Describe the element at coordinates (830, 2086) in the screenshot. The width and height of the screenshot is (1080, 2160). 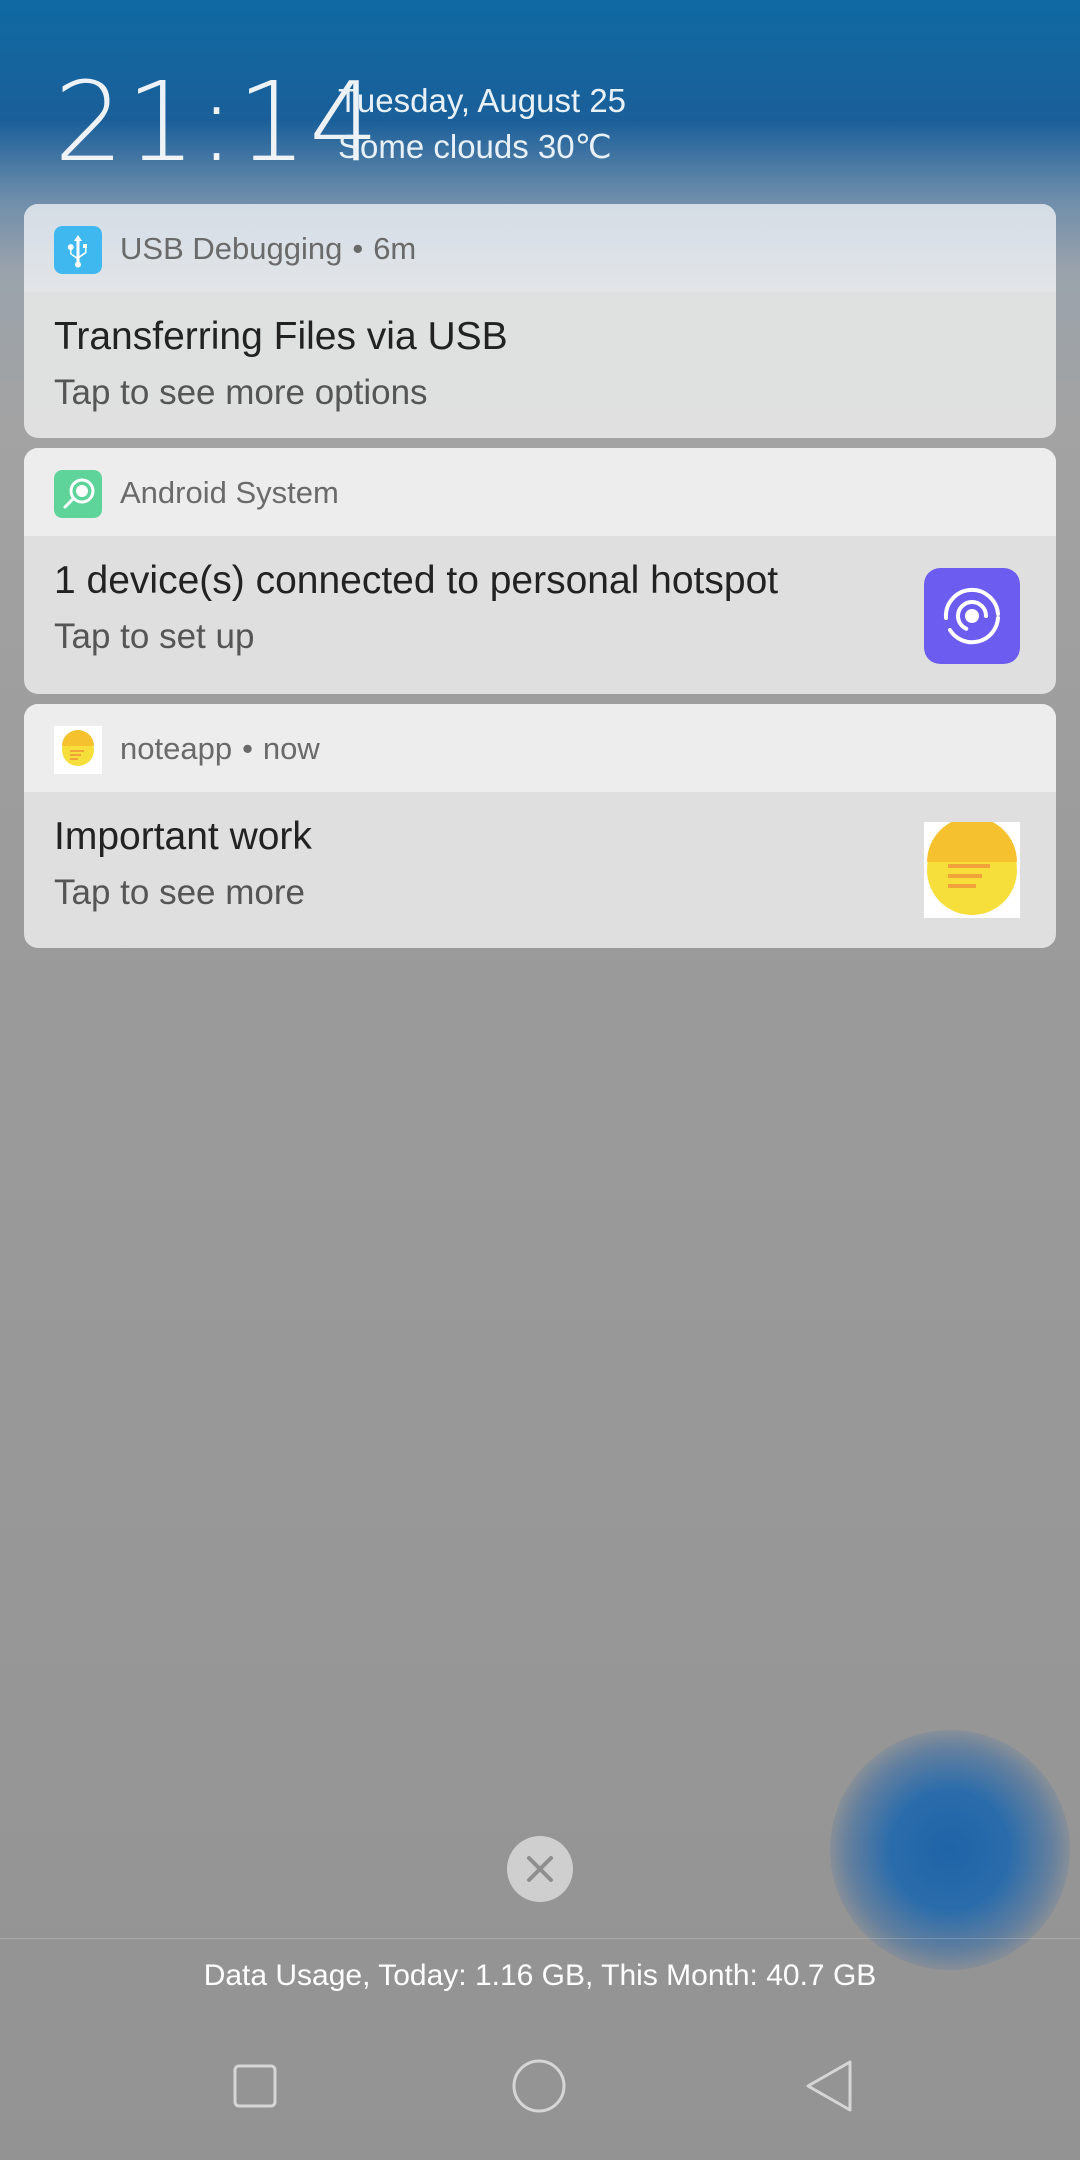
I see `triangle-back-icon` at that location.